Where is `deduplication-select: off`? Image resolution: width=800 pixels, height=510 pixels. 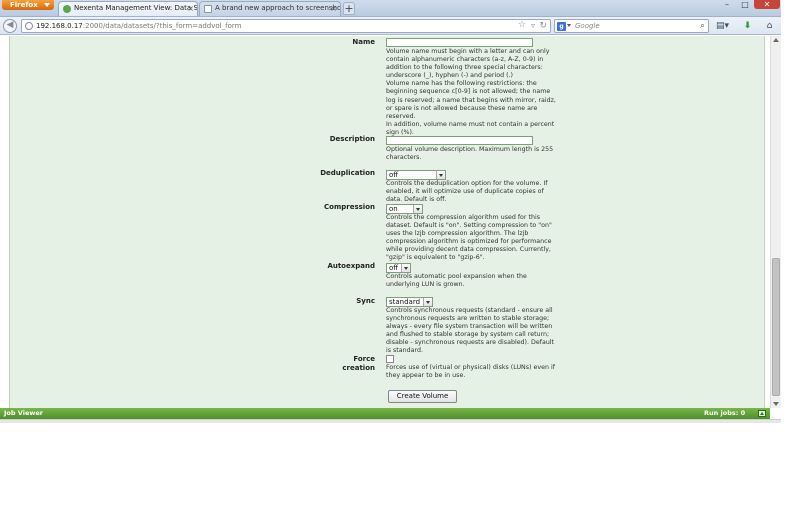
deduplication-select: off is located at coordinates (416, 175).